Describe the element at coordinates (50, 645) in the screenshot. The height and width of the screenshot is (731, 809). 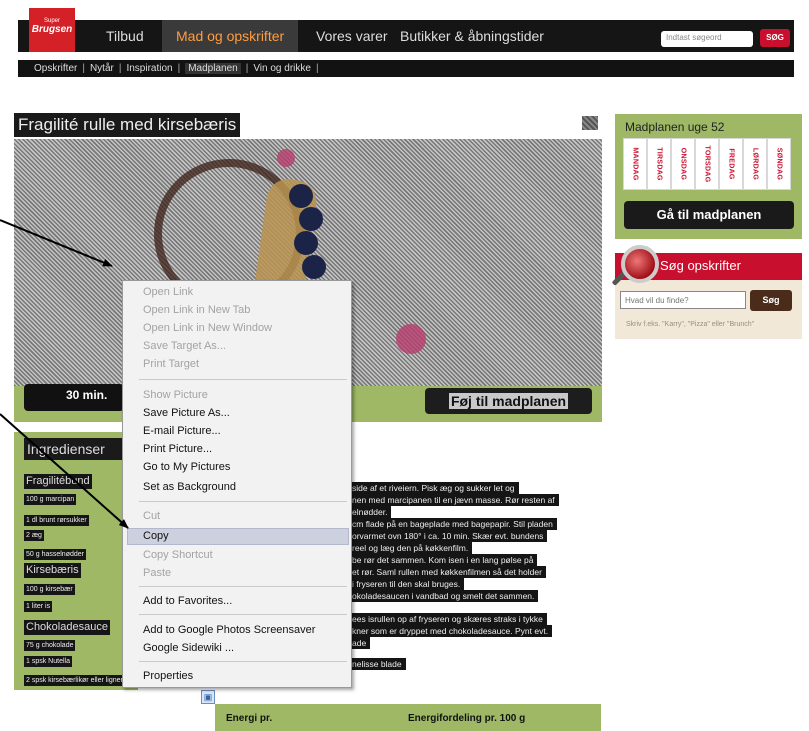
I see `ingredient-item: 75 g chokolade` at that location.